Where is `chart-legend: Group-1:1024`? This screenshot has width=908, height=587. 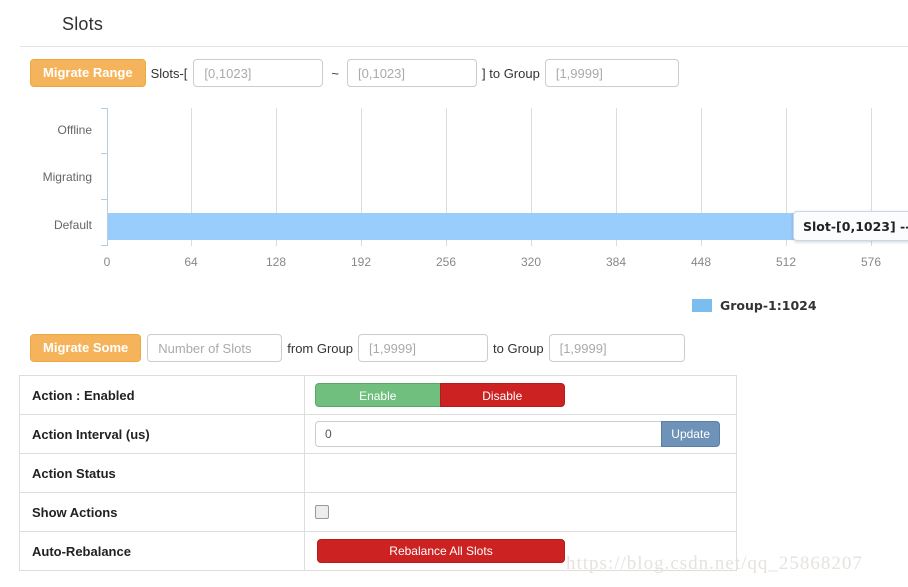
chart-legend: Group-1:1024 is located at coordinates (754, 305).